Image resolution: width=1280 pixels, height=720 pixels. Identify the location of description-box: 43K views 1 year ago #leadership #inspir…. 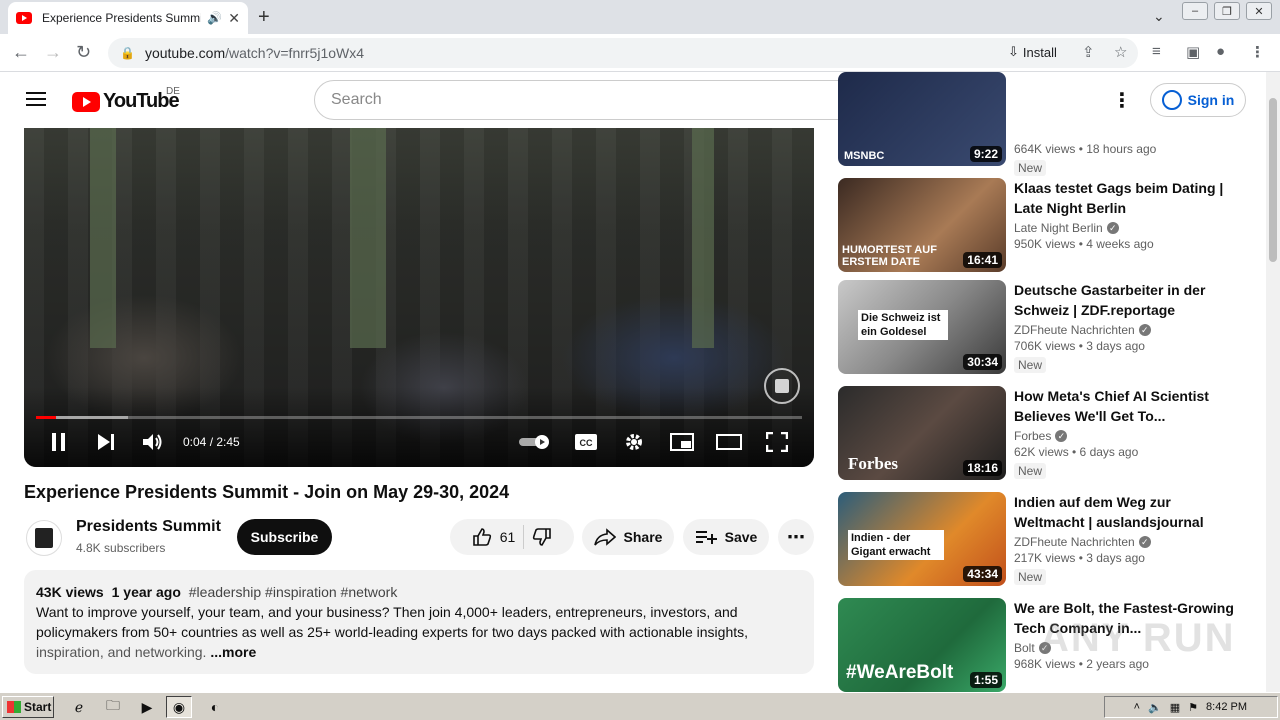
(419, 622).